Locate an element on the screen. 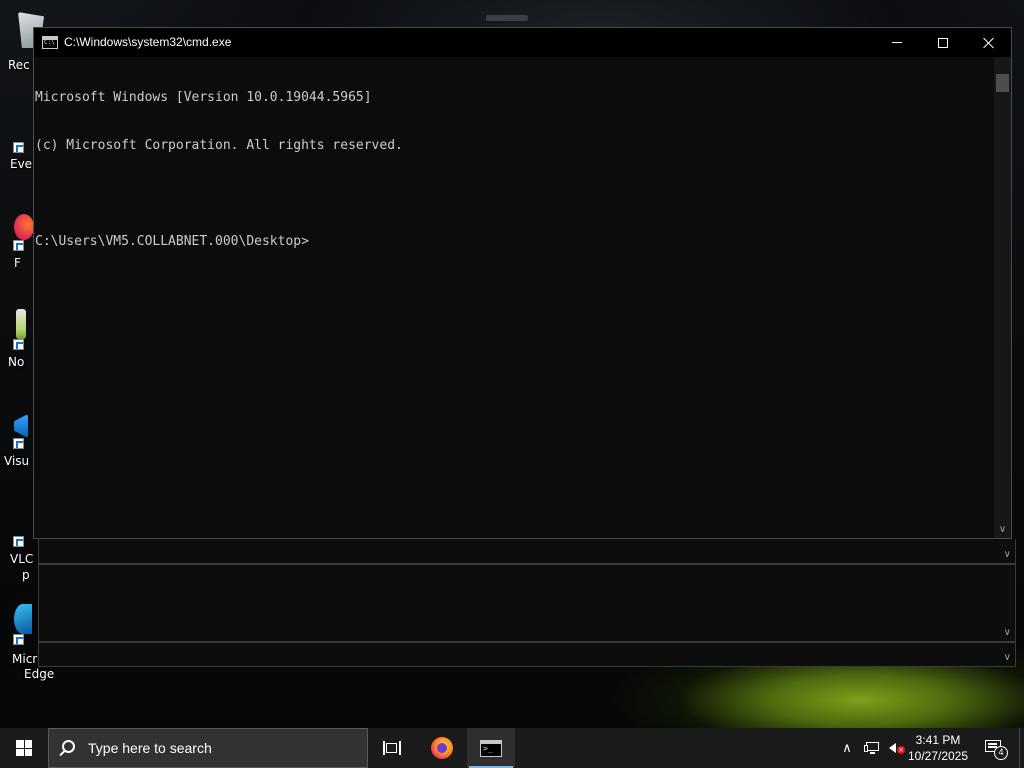 The width and height of the screenshot is (1024, 768). network-icon is located at coordinates (872, 748).